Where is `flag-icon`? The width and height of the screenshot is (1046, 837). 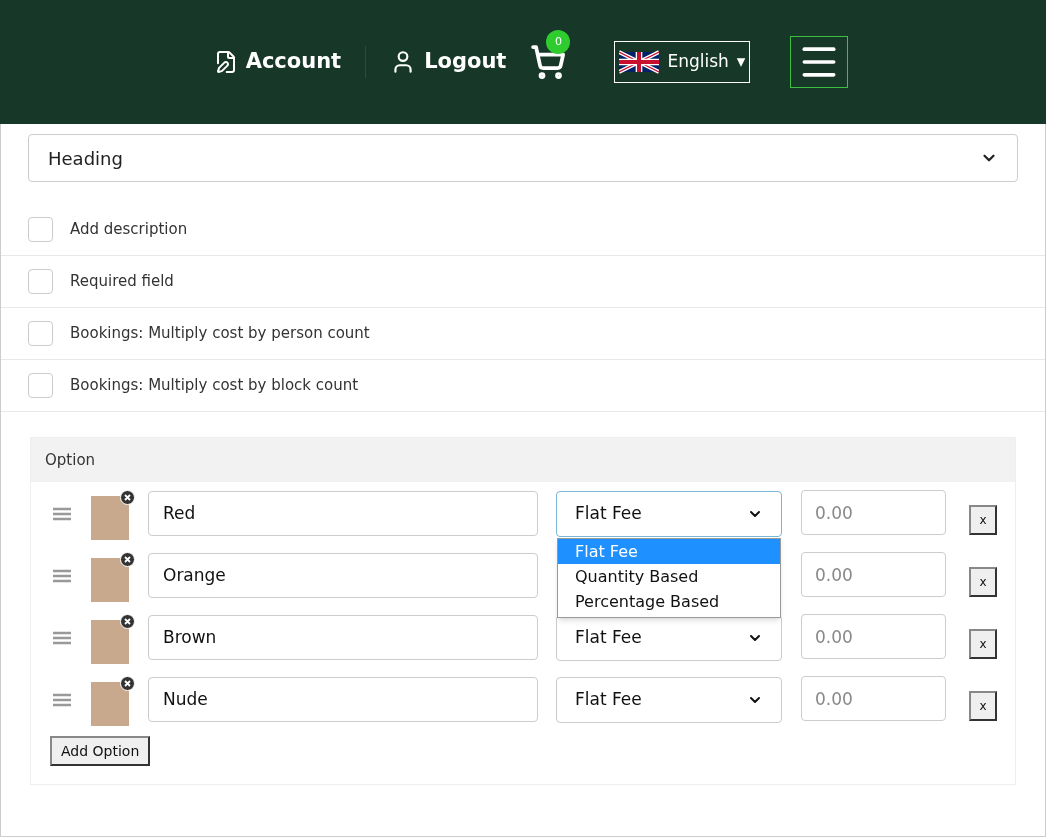 flag-icon is located at coordinates (639, 62).